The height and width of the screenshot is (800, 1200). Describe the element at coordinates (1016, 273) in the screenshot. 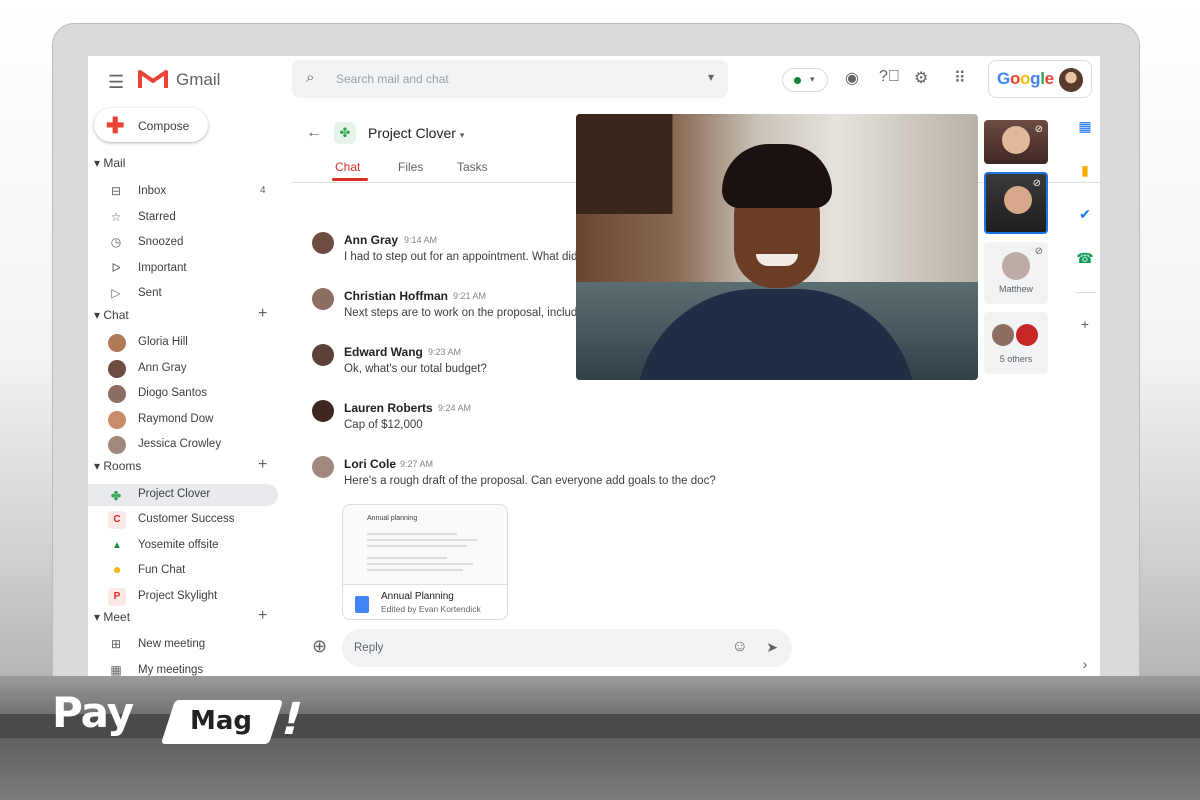

I see `participant-tile-matthew: ⊘ Matthew` at that location.